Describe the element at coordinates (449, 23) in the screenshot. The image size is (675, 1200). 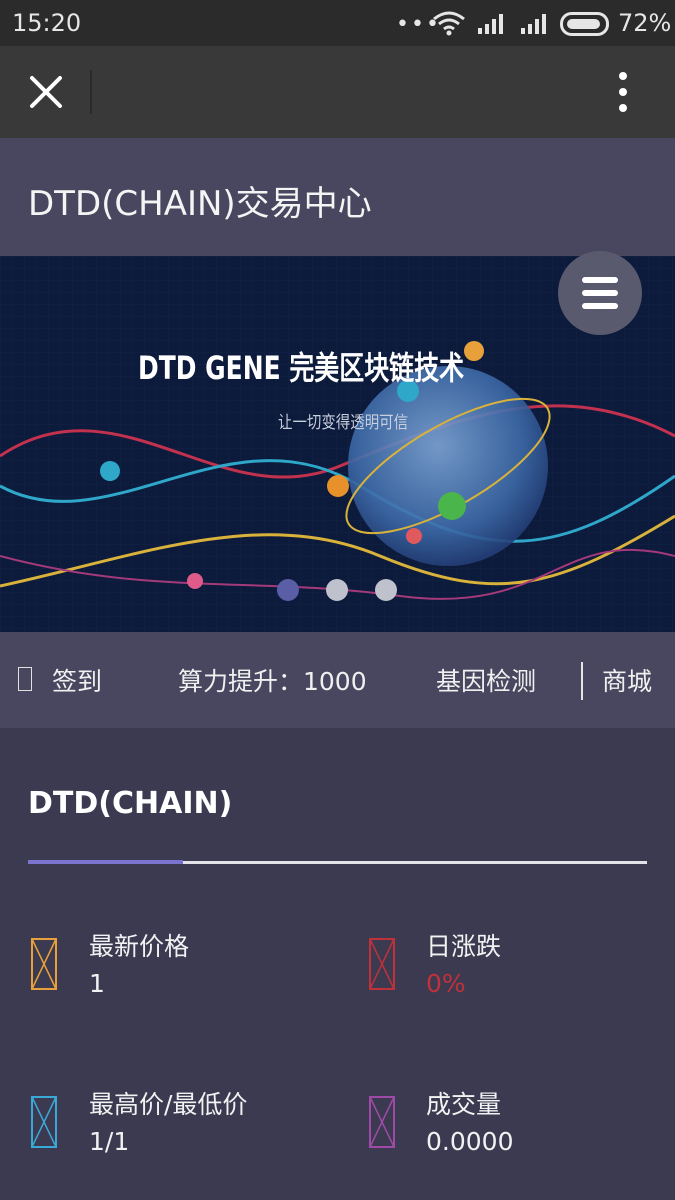
I see `wifi-icon` at that location.